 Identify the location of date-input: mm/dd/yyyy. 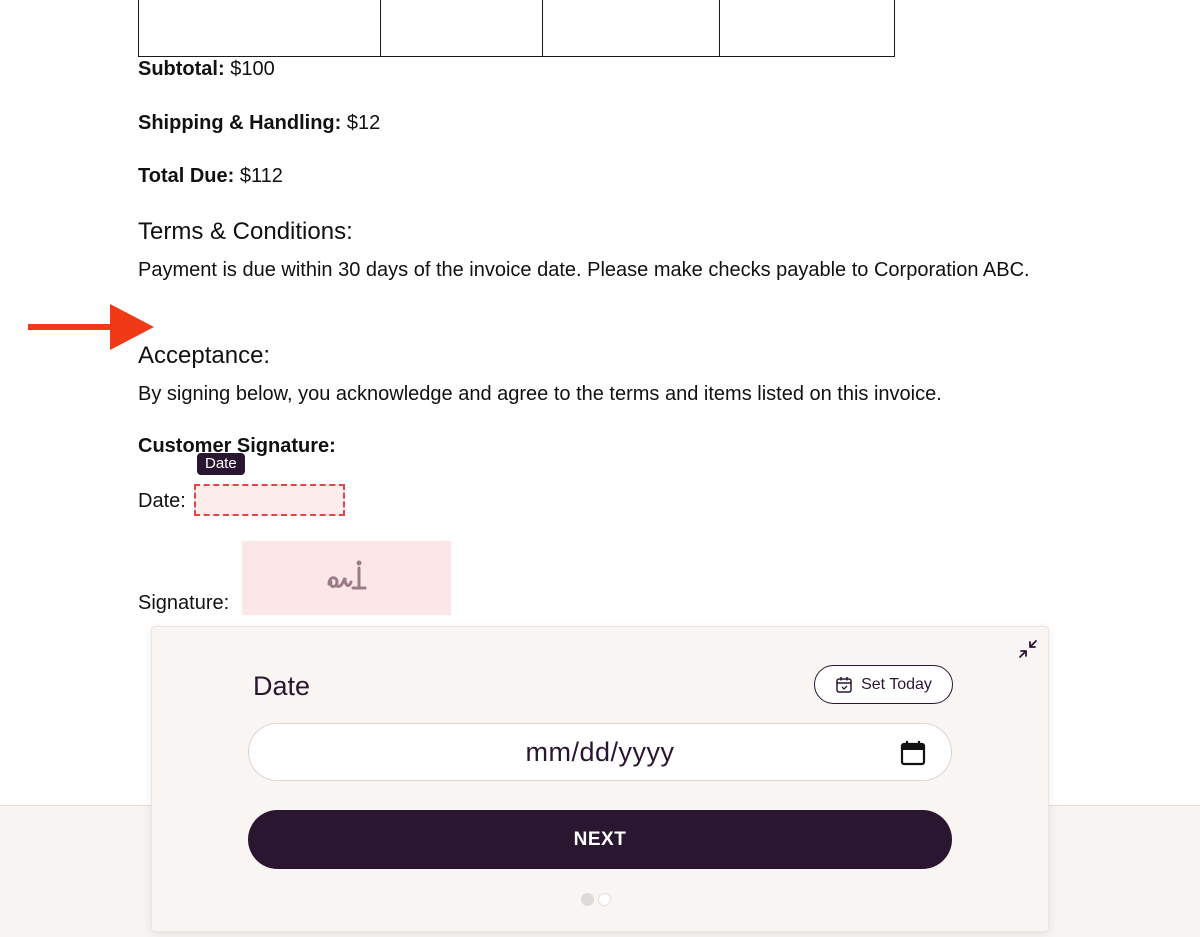
(600, 752).